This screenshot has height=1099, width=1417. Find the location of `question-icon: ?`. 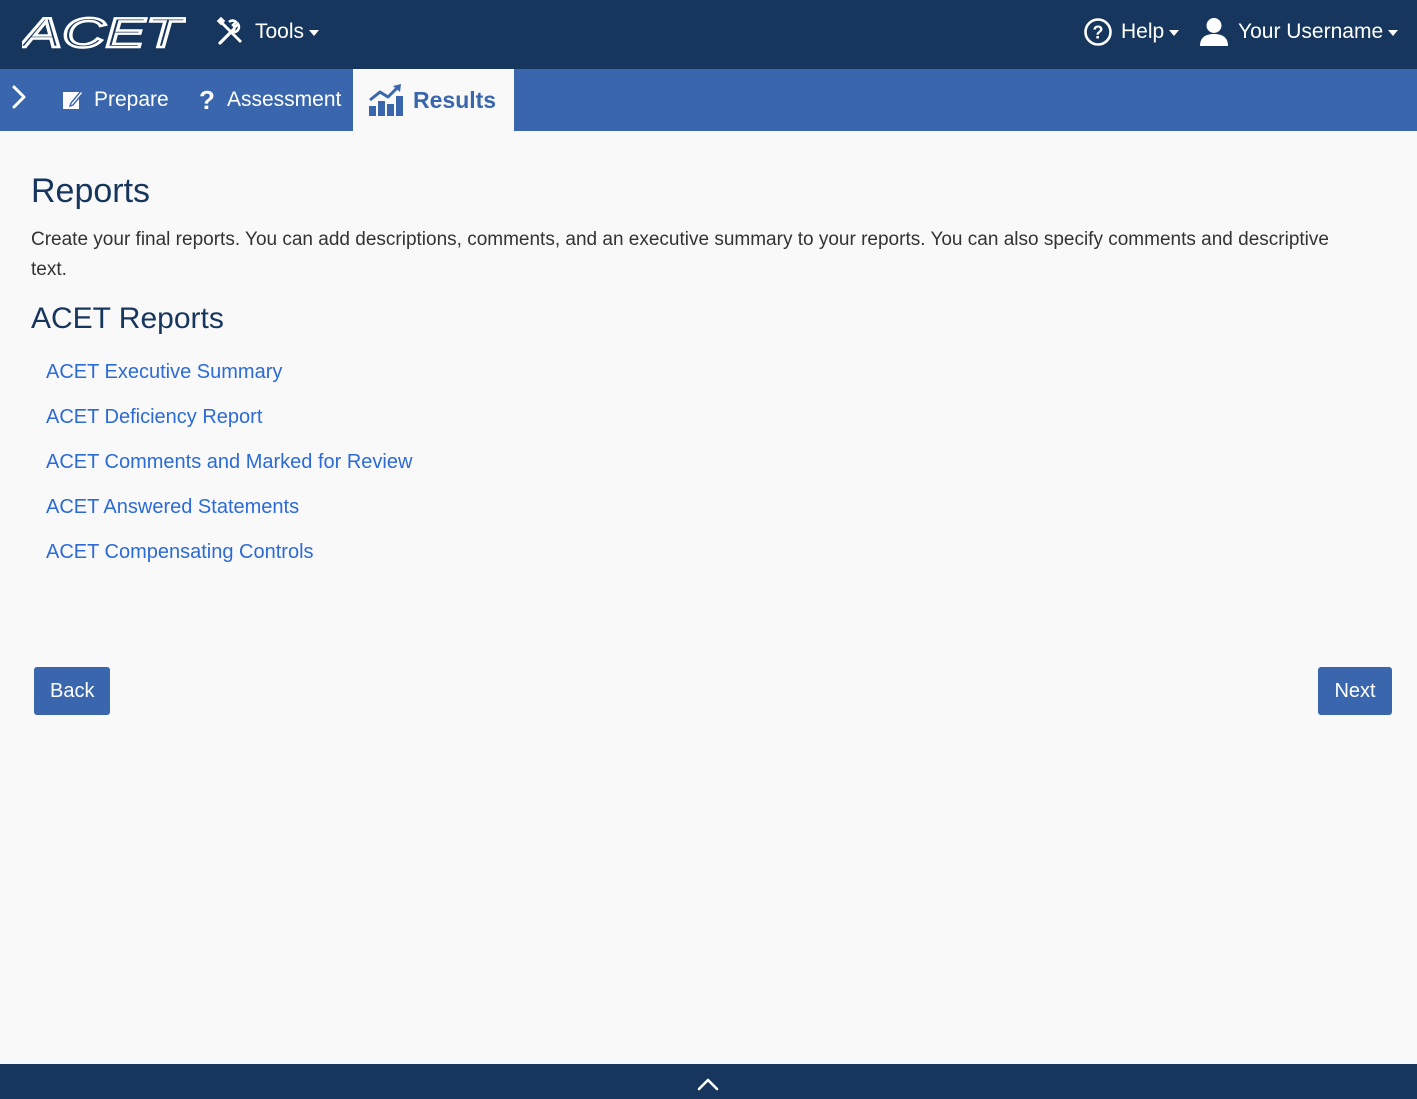

question-icon: ? is located at coordinates (207, 100).